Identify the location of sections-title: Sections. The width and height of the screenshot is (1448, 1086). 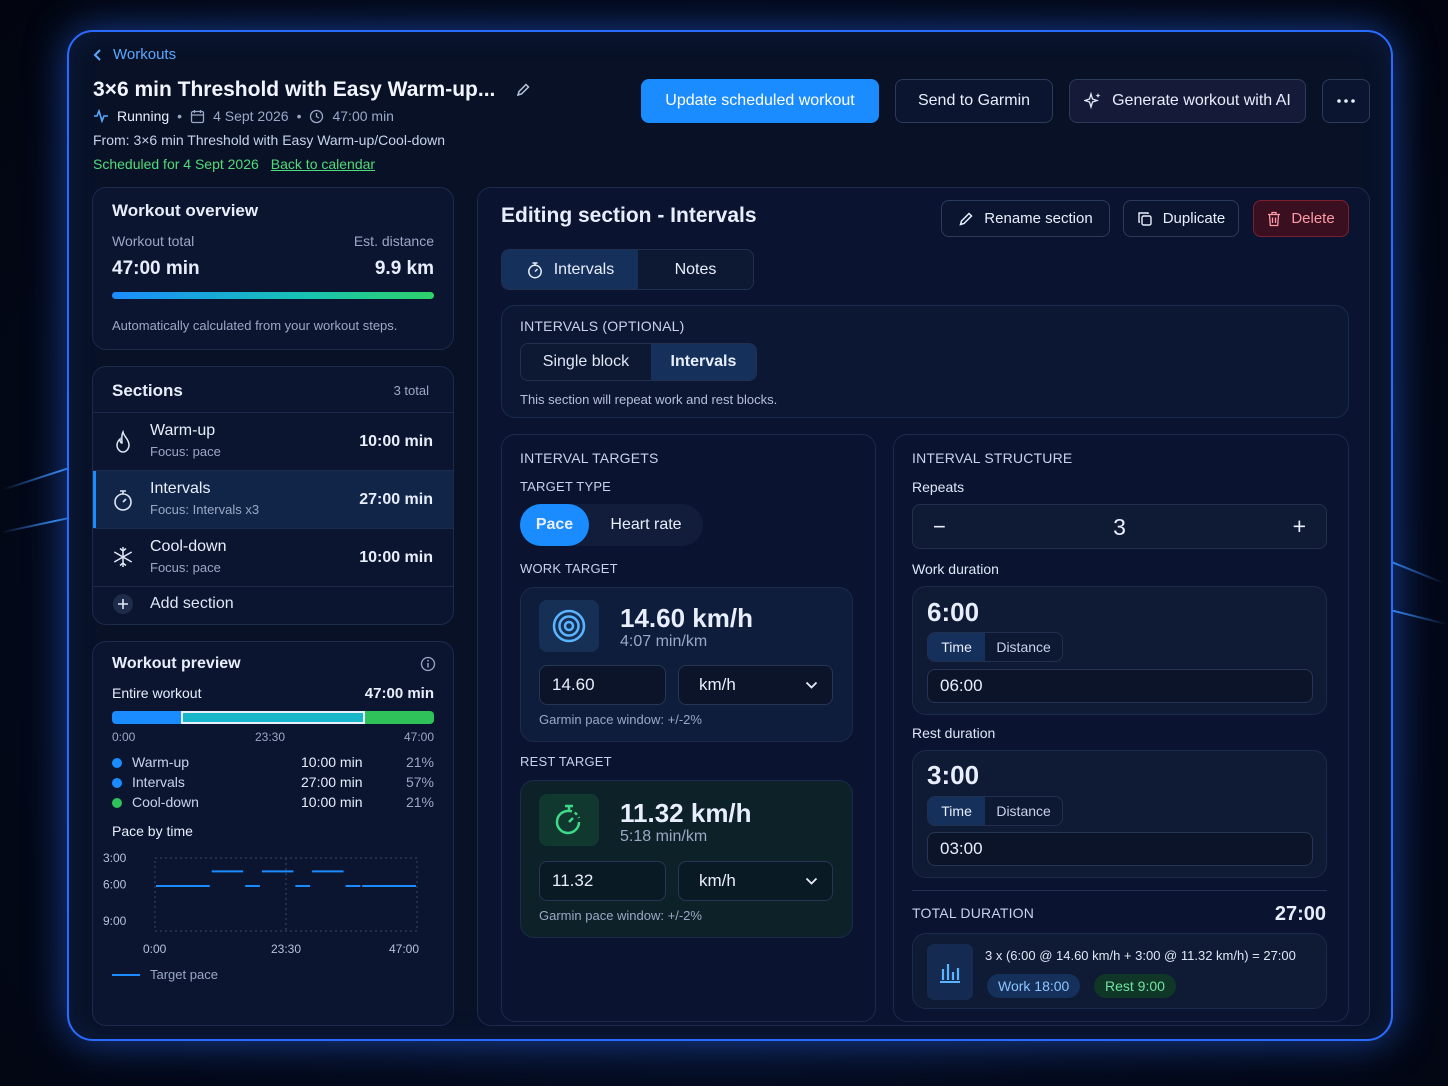
(147, 390).